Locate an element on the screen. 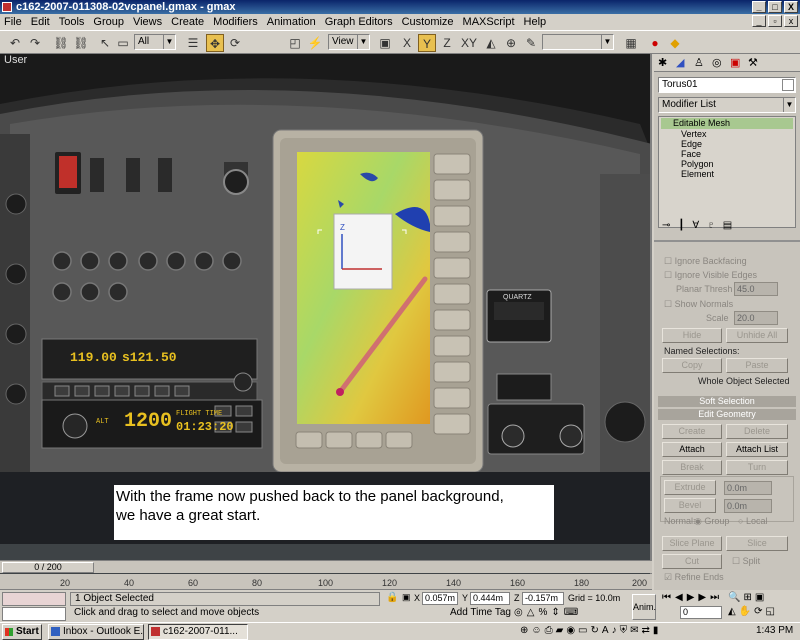  sync-icon: ⇄ is located at coordinates (645, 630).